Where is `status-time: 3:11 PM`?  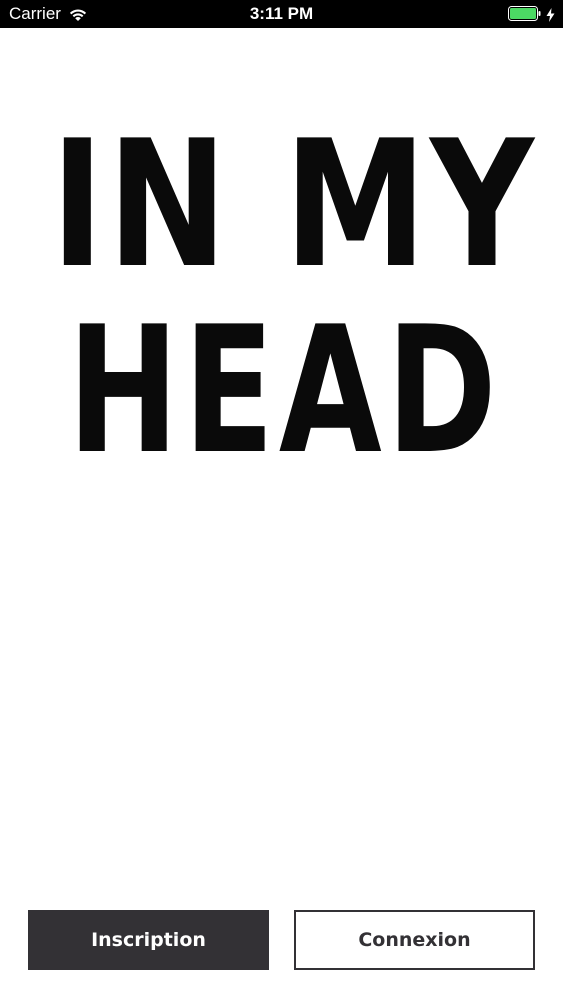
status-time: 3:11 PM is located at coordinates (281, 13).